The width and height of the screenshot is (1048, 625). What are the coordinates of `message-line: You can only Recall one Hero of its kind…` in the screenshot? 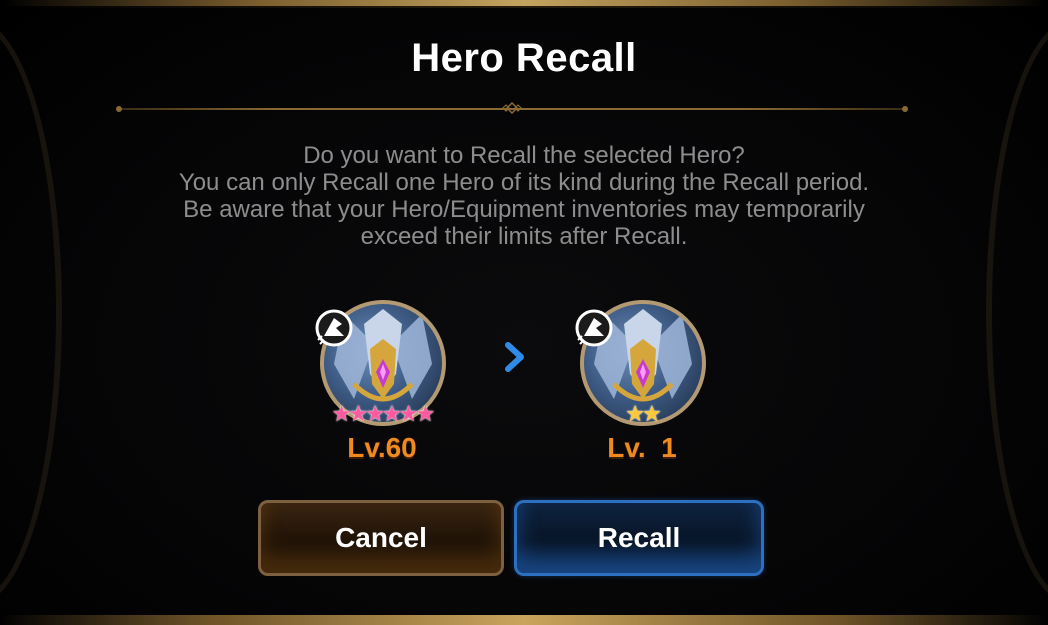 It's located at (524, 182).